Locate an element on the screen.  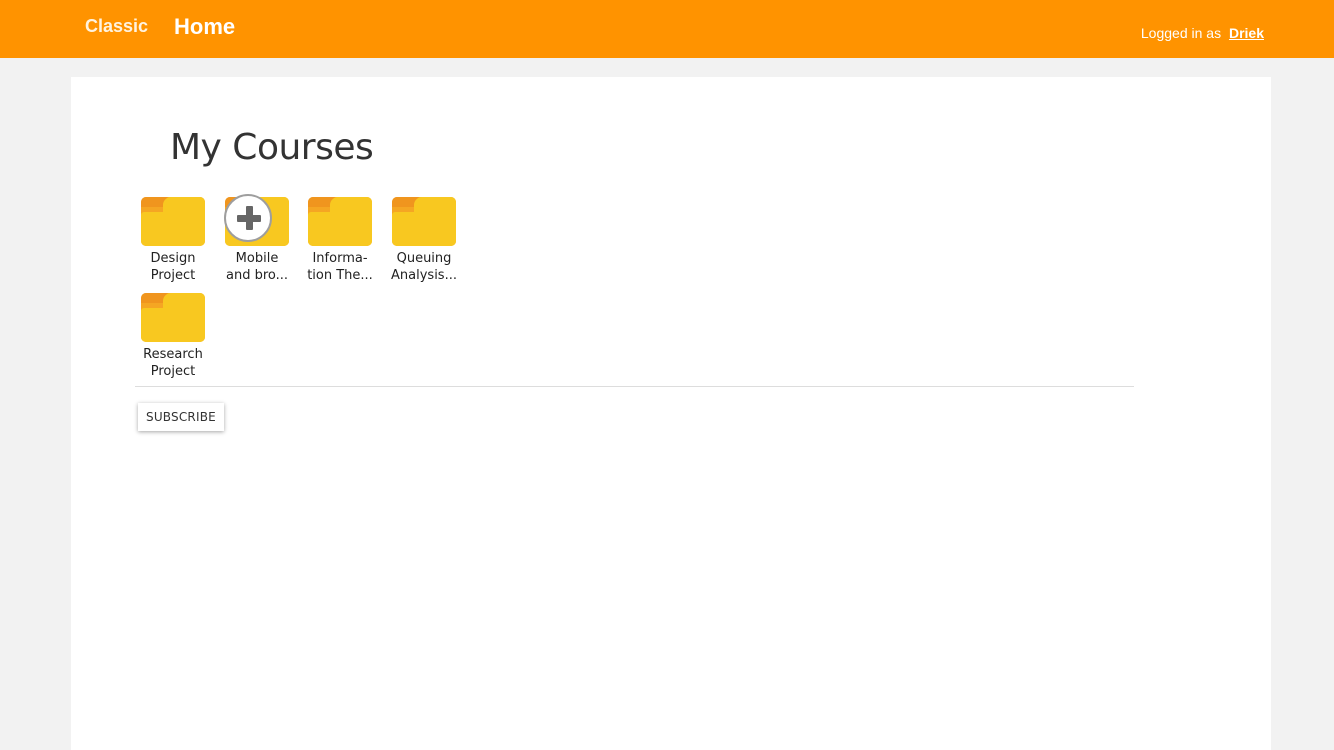
top-navigation-bar: Classic Home Logged in as Driek is located at coordinates (667, 29).